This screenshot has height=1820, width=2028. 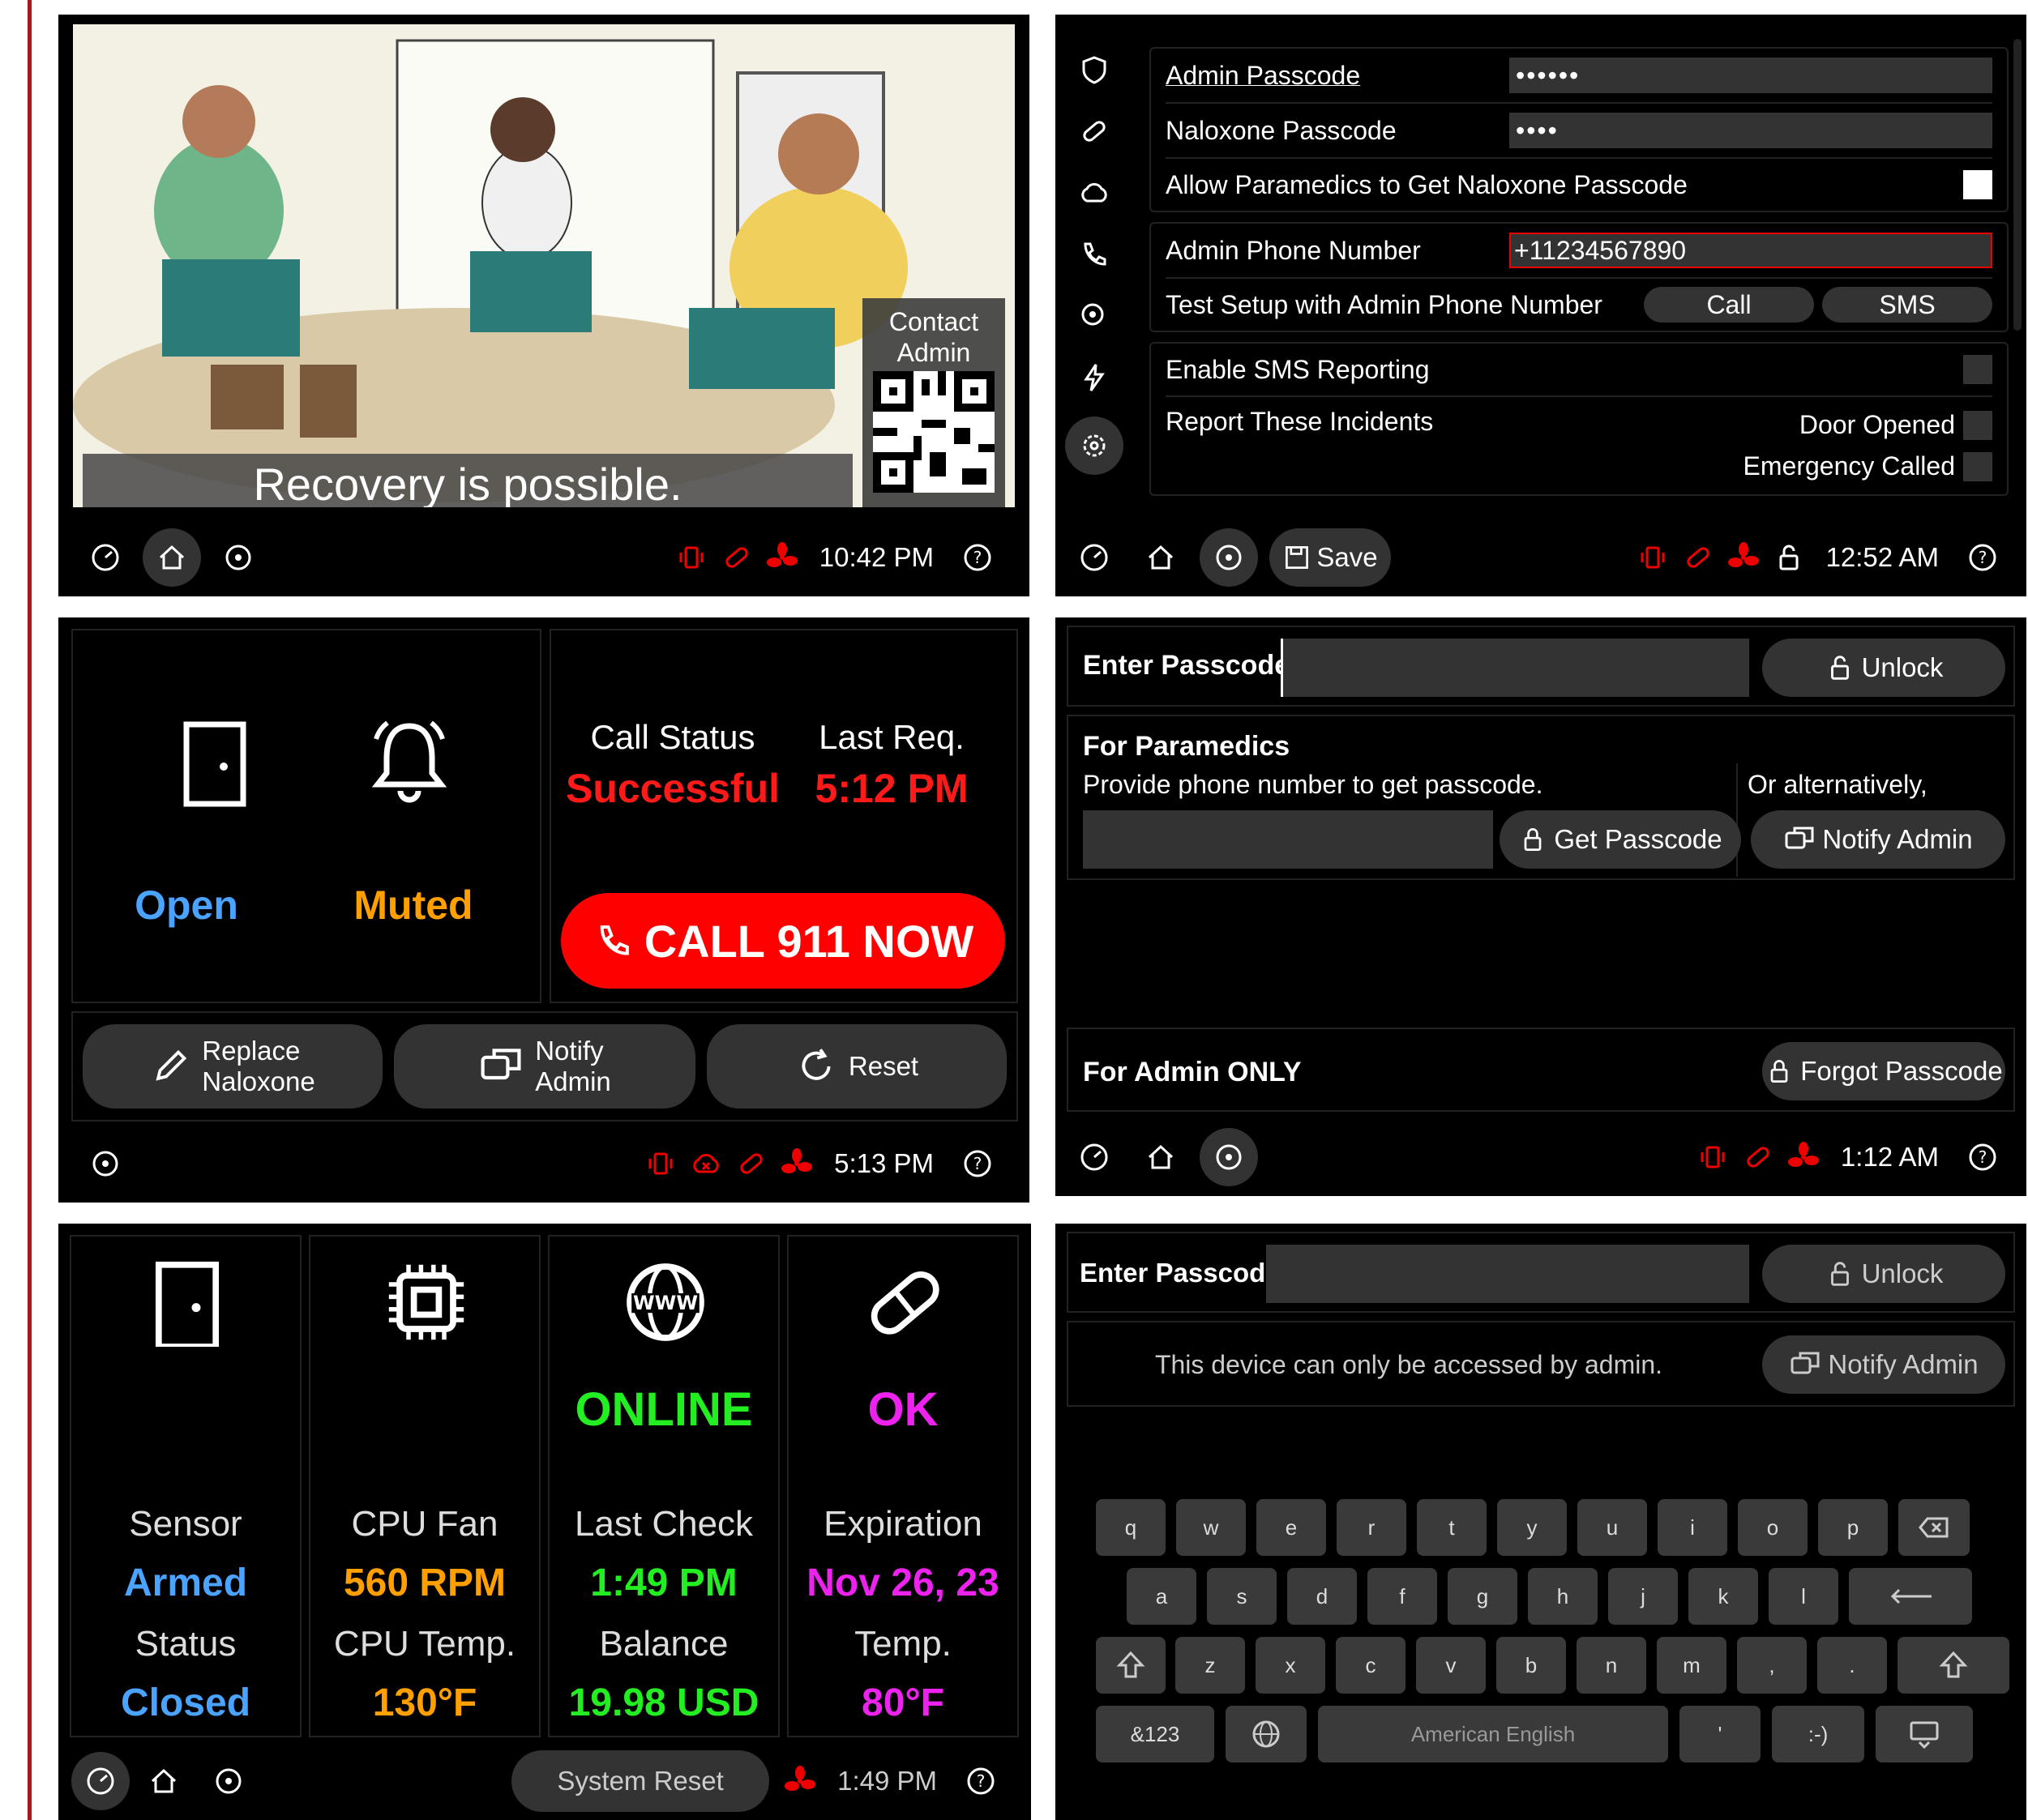 I want to click on key-m: m, so click(x=1691, y=1666).